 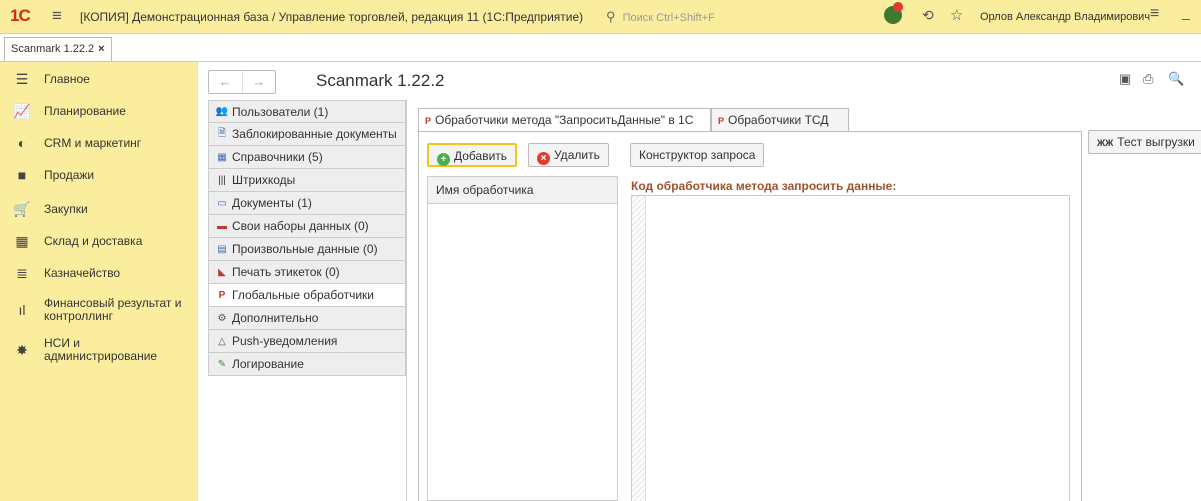 What do you see at coordinates (22, 78) in the screenshot?
I see `menu-icon: ☰` at bounding box center [22, 78].